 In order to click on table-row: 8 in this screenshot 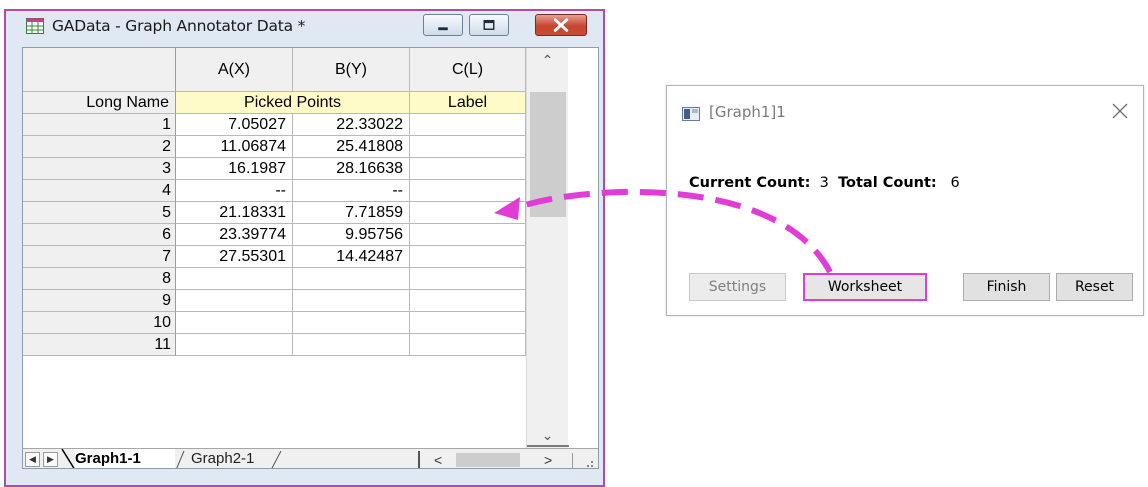, I will do `click(274, 279)`.